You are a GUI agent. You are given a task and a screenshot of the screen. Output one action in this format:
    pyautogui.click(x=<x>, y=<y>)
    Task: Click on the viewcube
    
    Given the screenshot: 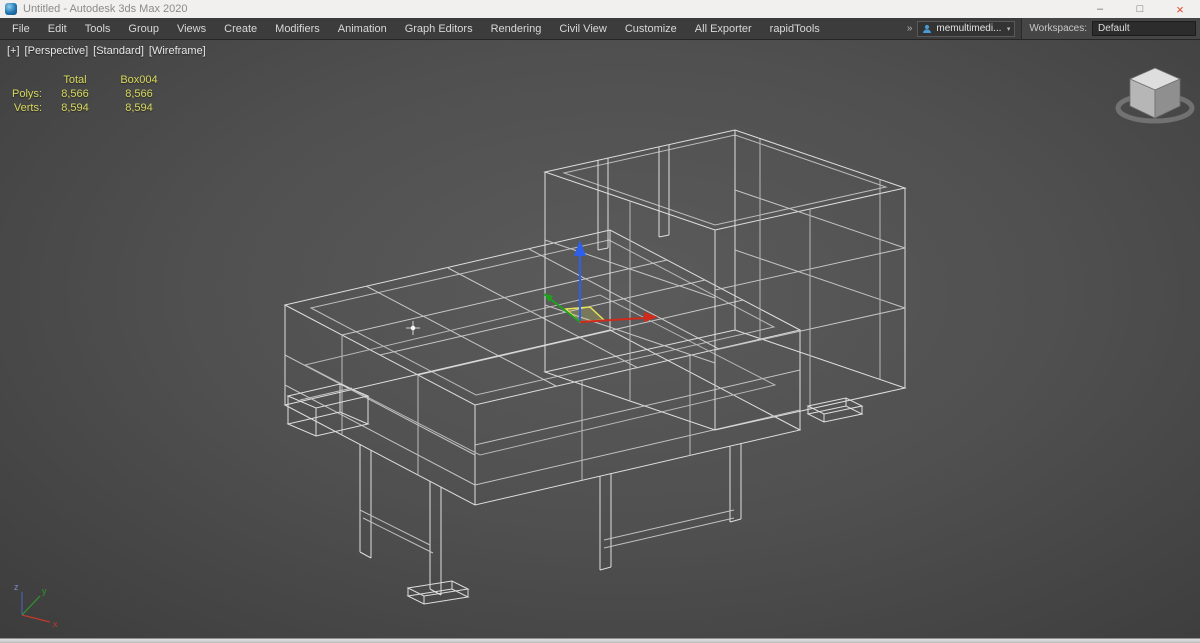 What is the action you would take?
    pyautogui.click(x=1155, y=95)
    